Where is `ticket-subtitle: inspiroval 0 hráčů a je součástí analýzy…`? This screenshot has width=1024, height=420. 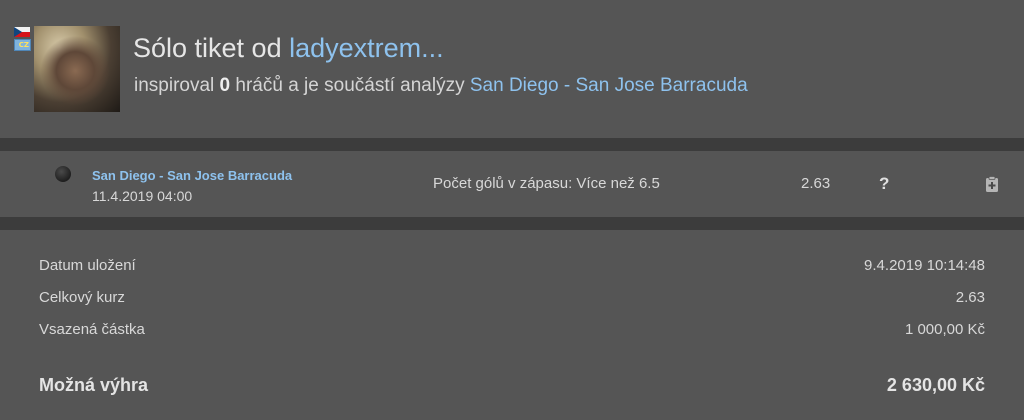
ticket-subtitle: inspiroval 0 hráčů a je součástí analýzy… is located at coordinates (441, 86).